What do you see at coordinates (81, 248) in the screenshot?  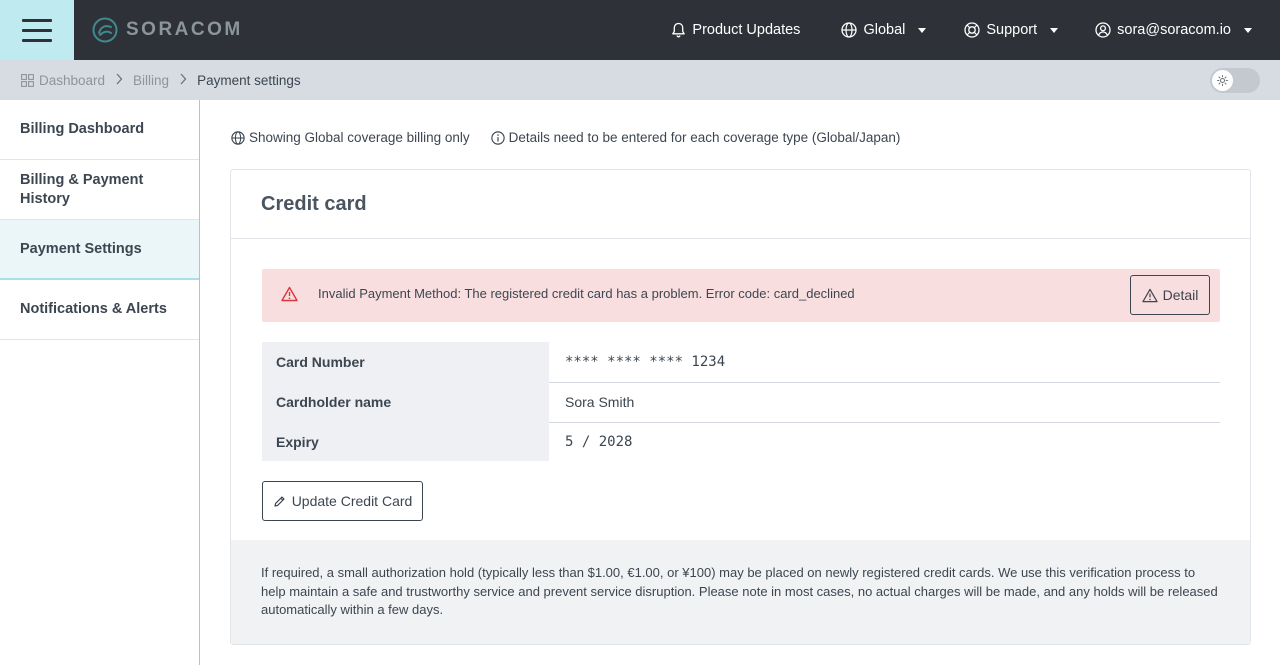 I see `sidebar-item-label: Payment Settings` at bounding box center [81, 248].